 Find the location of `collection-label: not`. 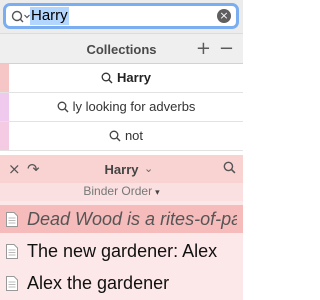

collection-label: not is located at coordinates (134, 135).